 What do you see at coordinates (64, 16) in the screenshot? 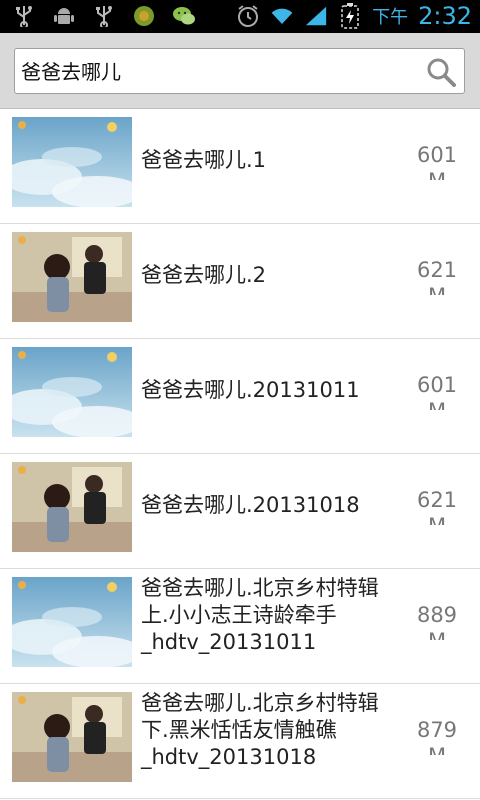
I see `android-debug-icon` at bounding box center [64, 16].